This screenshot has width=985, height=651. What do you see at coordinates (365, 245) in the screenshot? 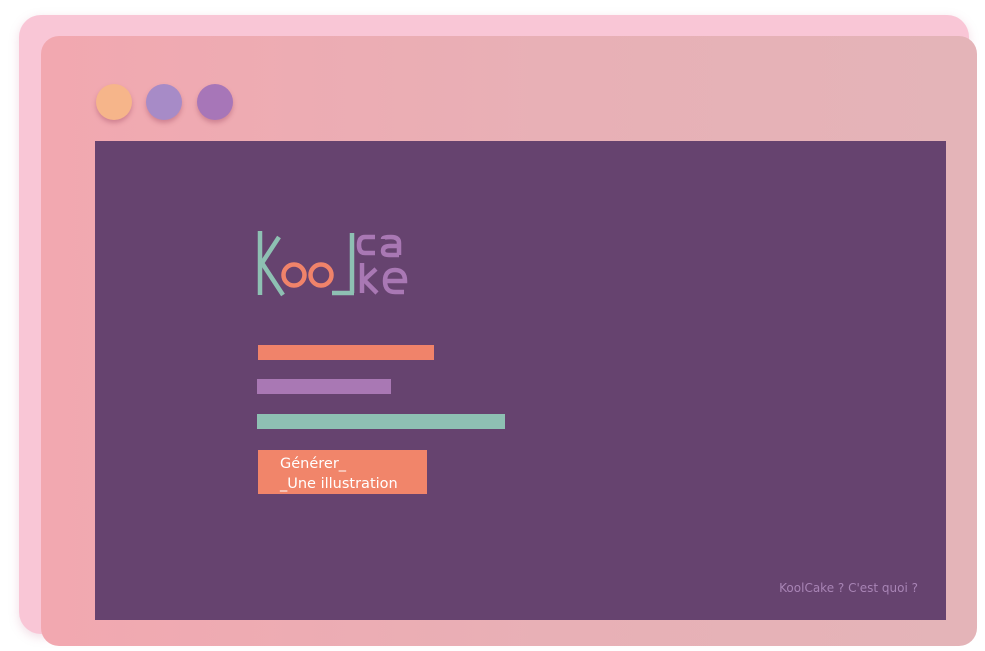
I see `logo-letter-c` at bounding box center [365, 245].